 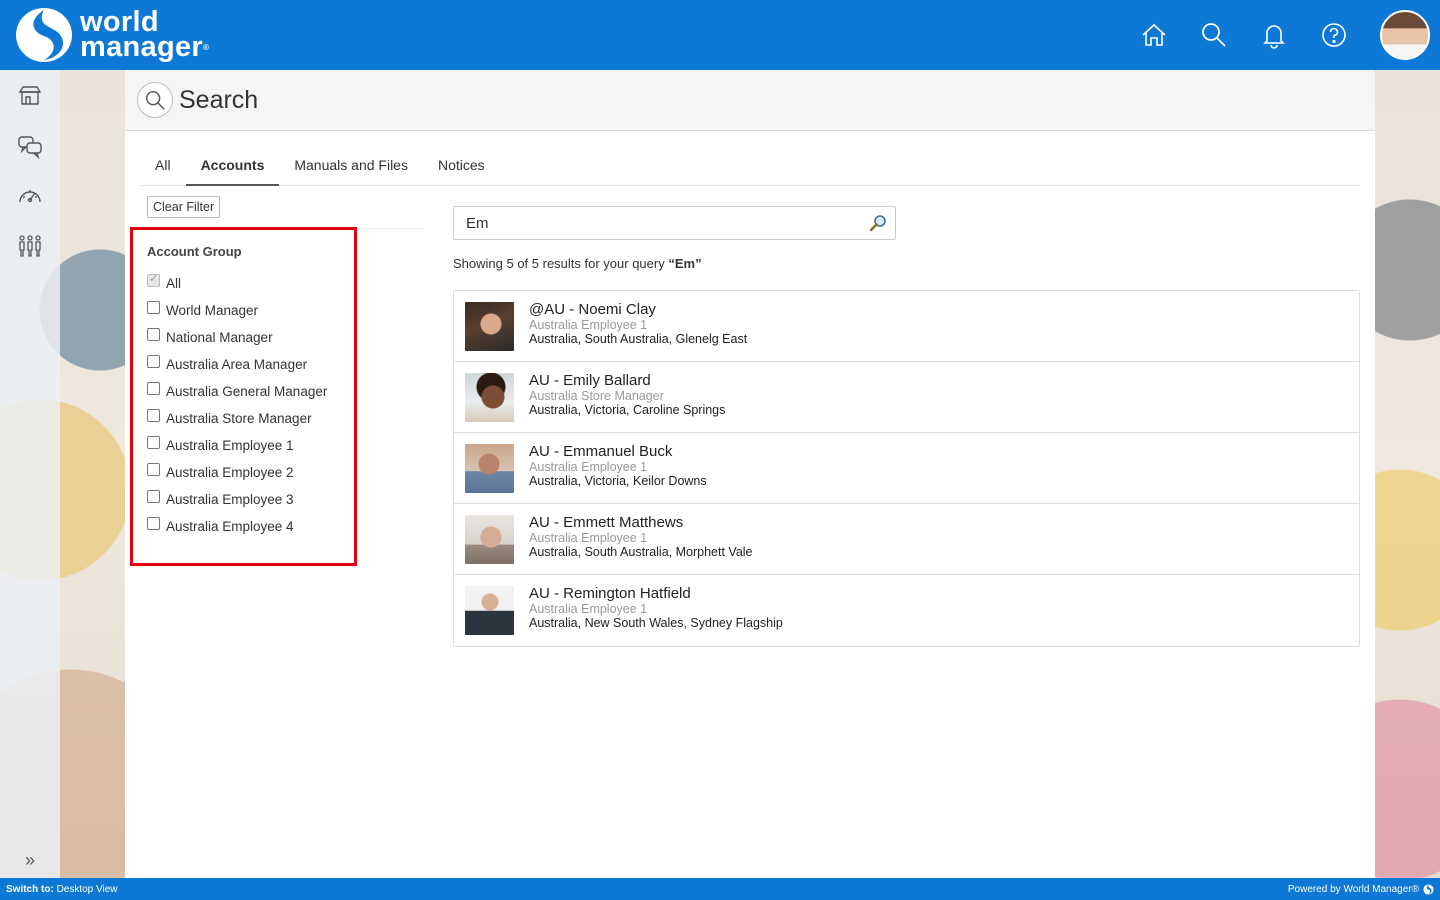 I want to click on nav-dashboard-icon, so click(x=30, y=196).